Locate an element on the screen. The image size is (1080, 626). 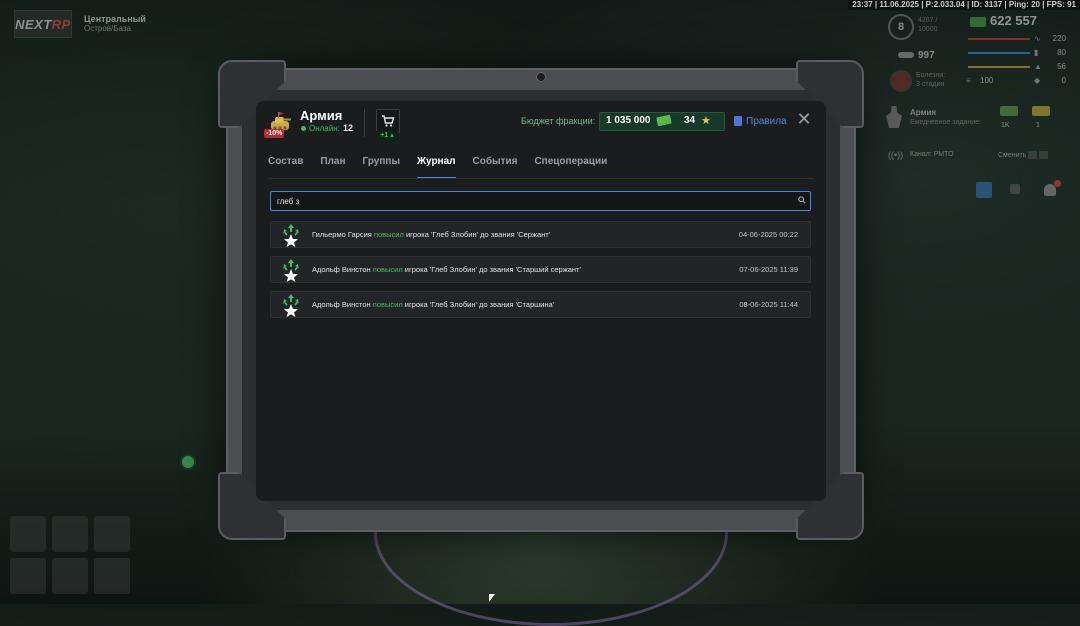
shop-button is located at coordinates (388, 121).